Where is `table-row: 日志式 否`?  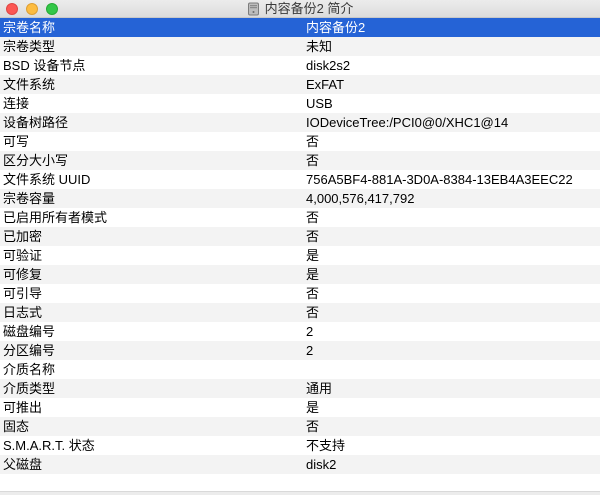
table-row: 日志式 否 is located at coordinates (300, 312).